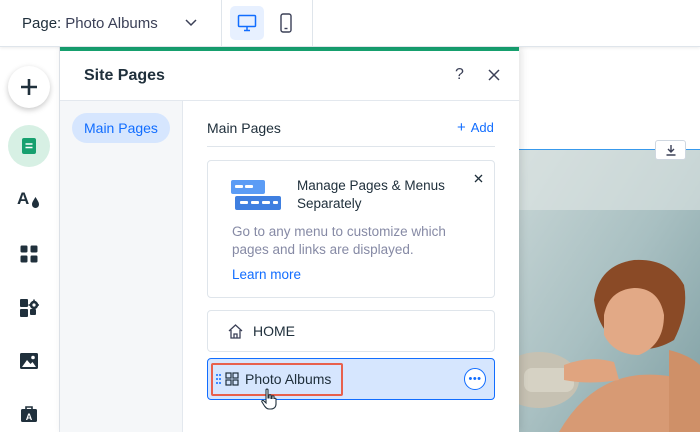  What do you see at coordinates (121, 128) in the screenshot?
I see `sidebar-item-main-pages: Main Pages` at bounding box center [121, 128].